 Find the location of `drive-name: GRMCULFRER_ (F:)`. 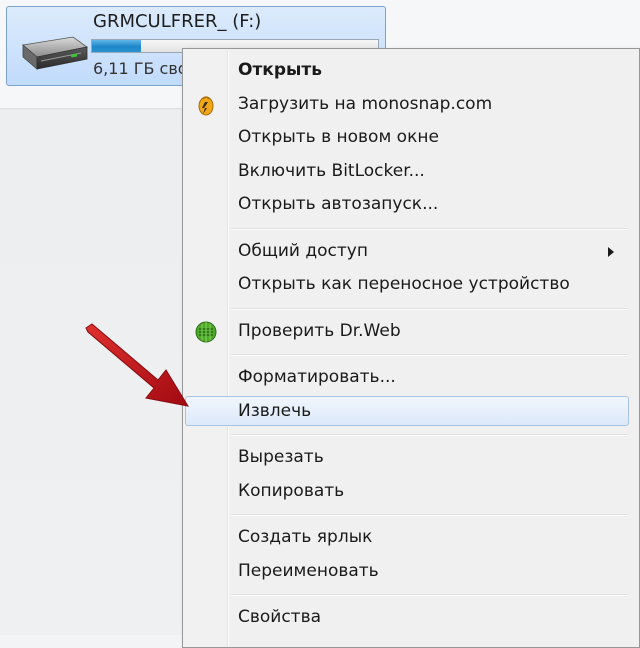

drive-name: GRMCULFRER_ (F:) is located at coordinates (177, 21).